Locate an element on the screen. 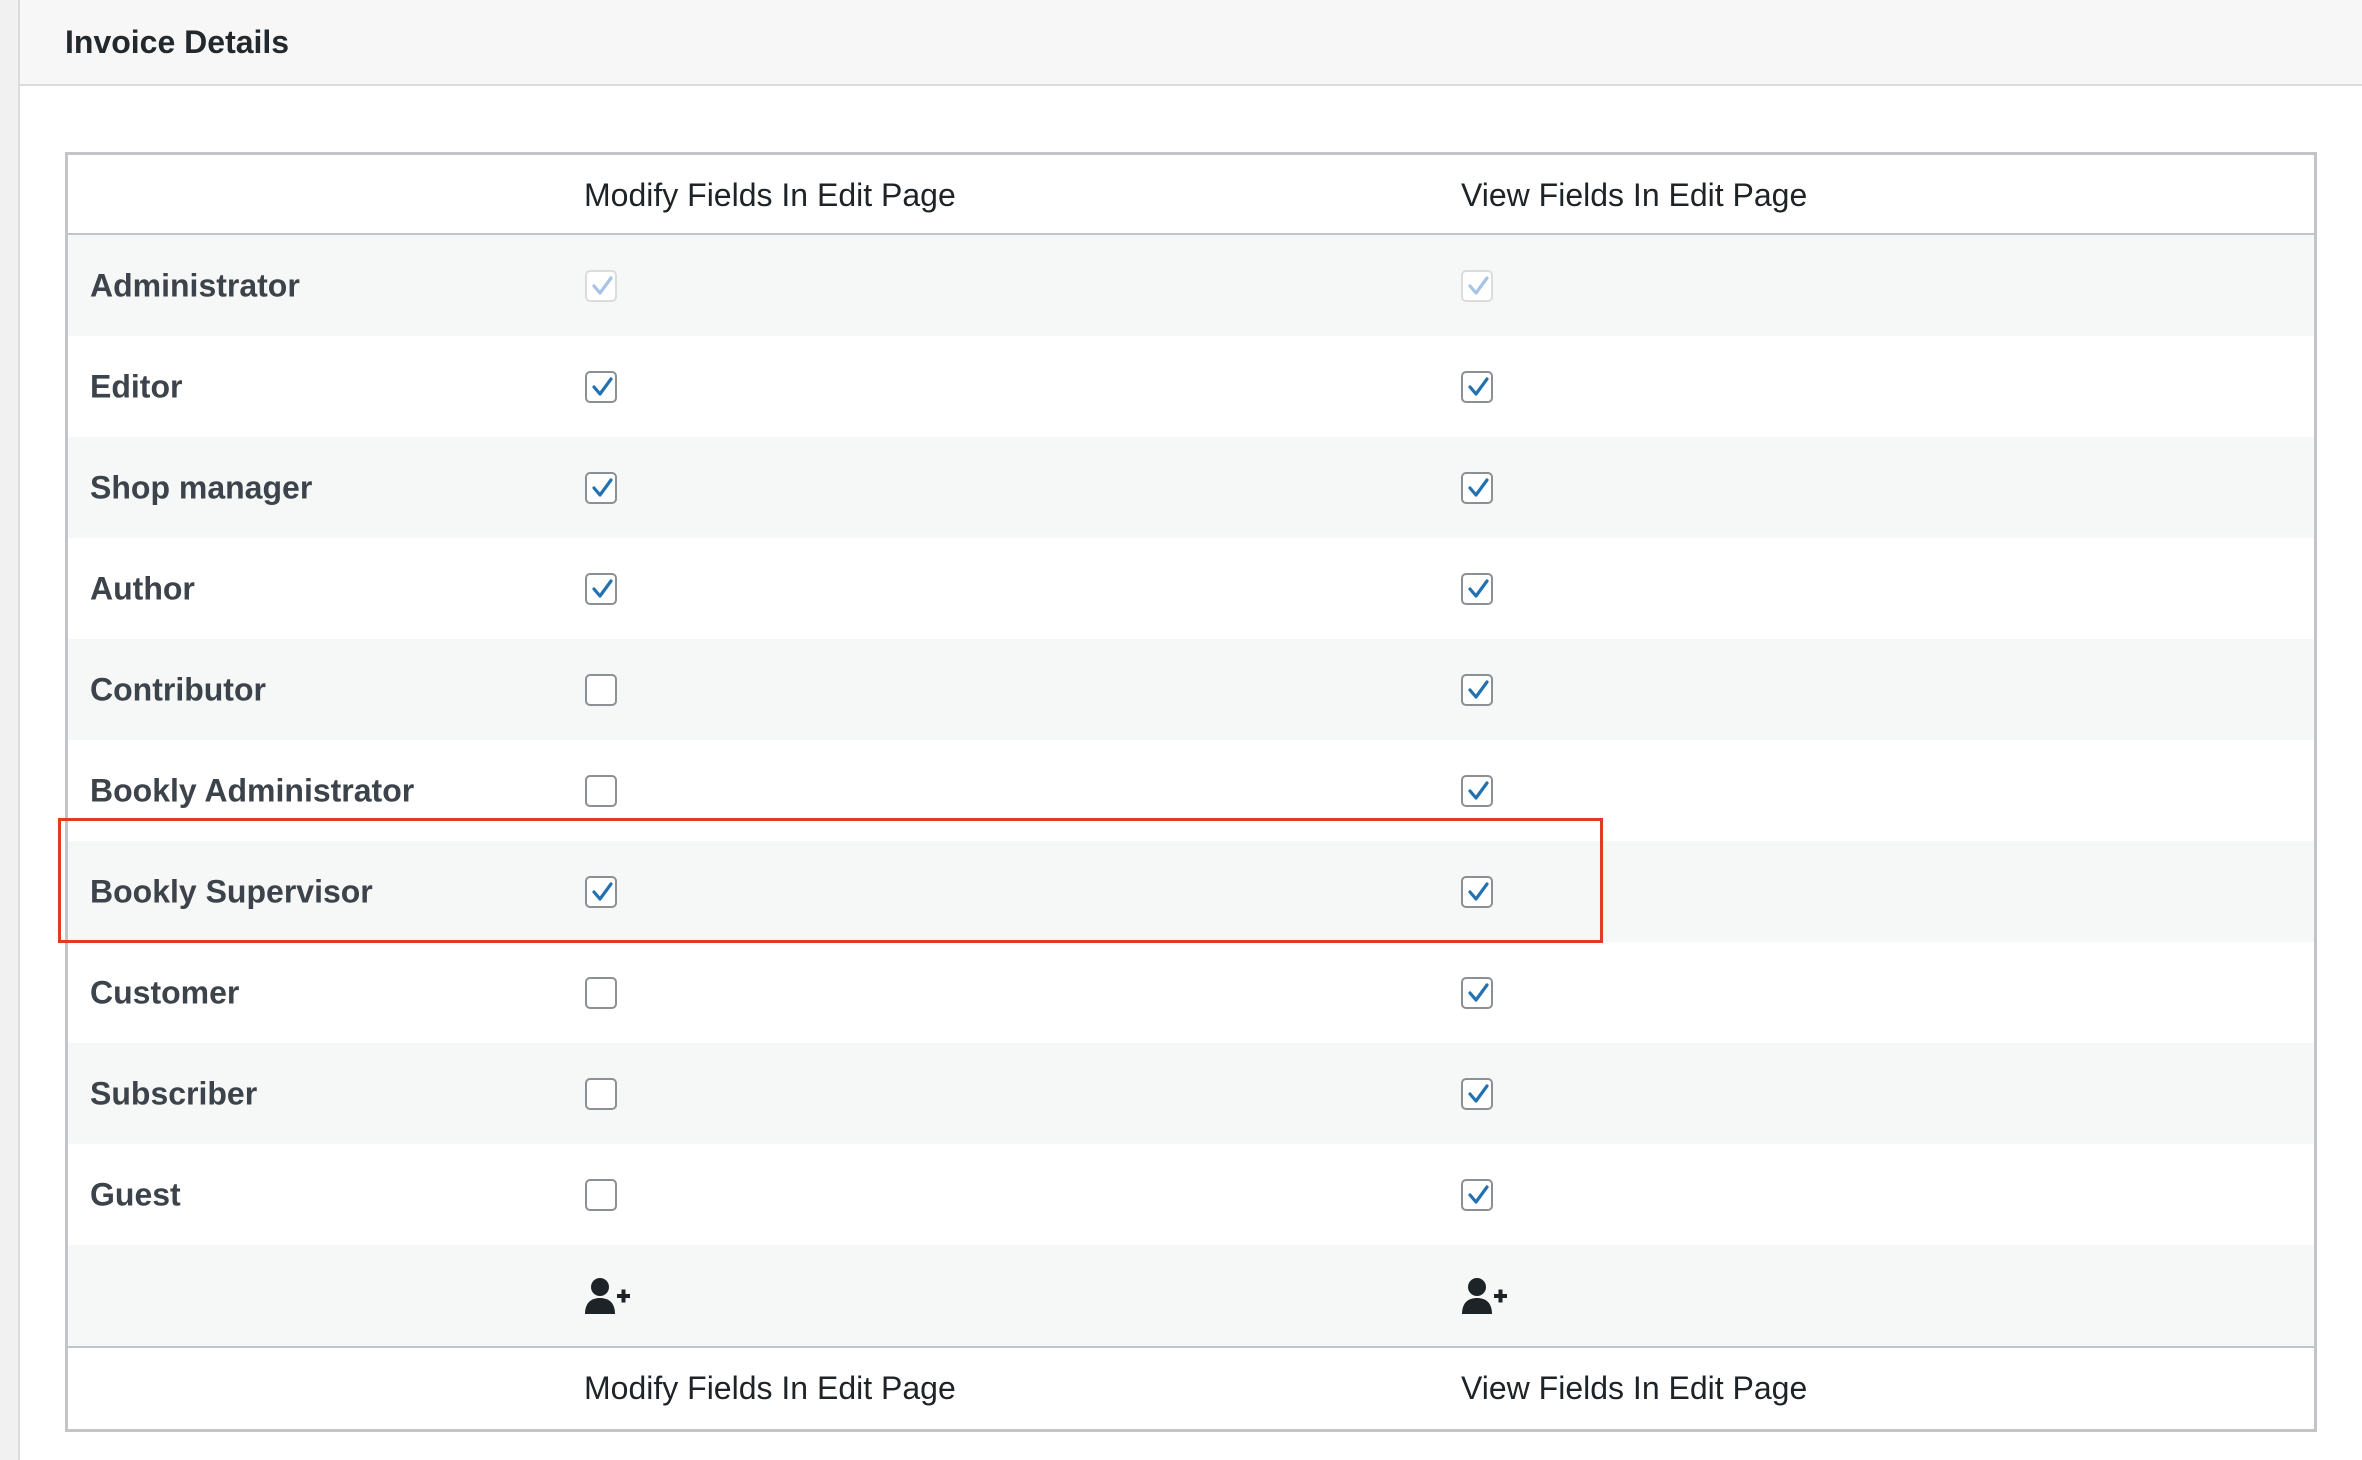 The image size is (2362, 1460). role-label: Bookly Administrator is located at coordinates (252, 790).